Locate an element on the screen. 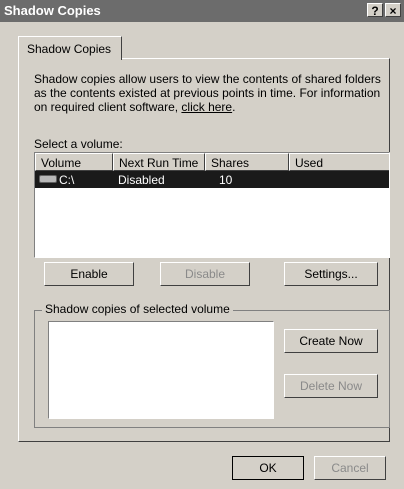  volume-list-header: Volume Next Run Time Shares Used is located at coordinates (212, 162).